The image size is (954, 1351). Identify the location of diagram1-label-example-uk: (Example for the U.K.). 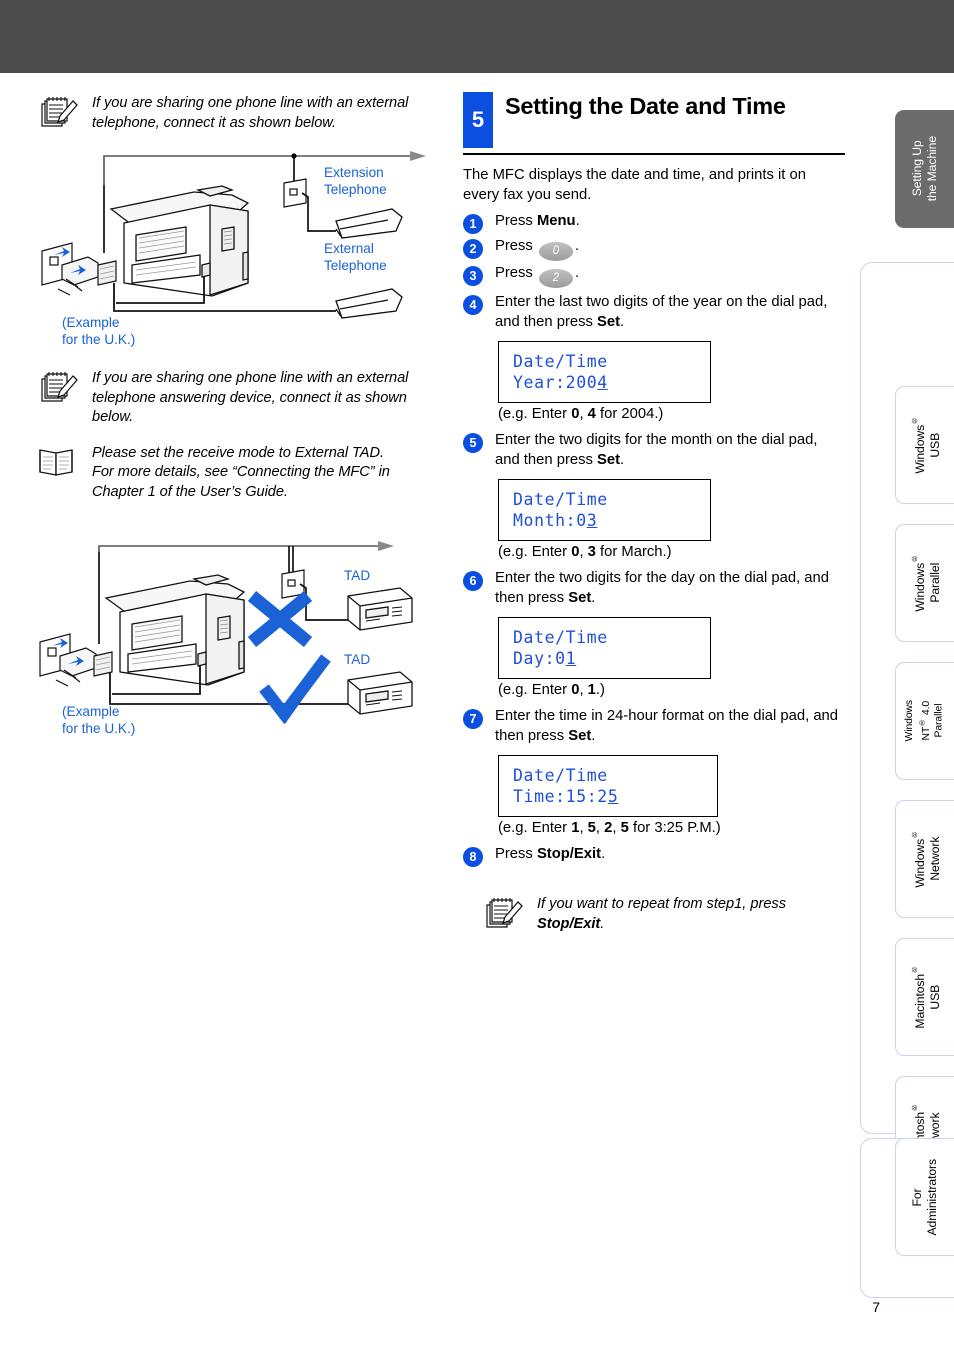
(99, 331).